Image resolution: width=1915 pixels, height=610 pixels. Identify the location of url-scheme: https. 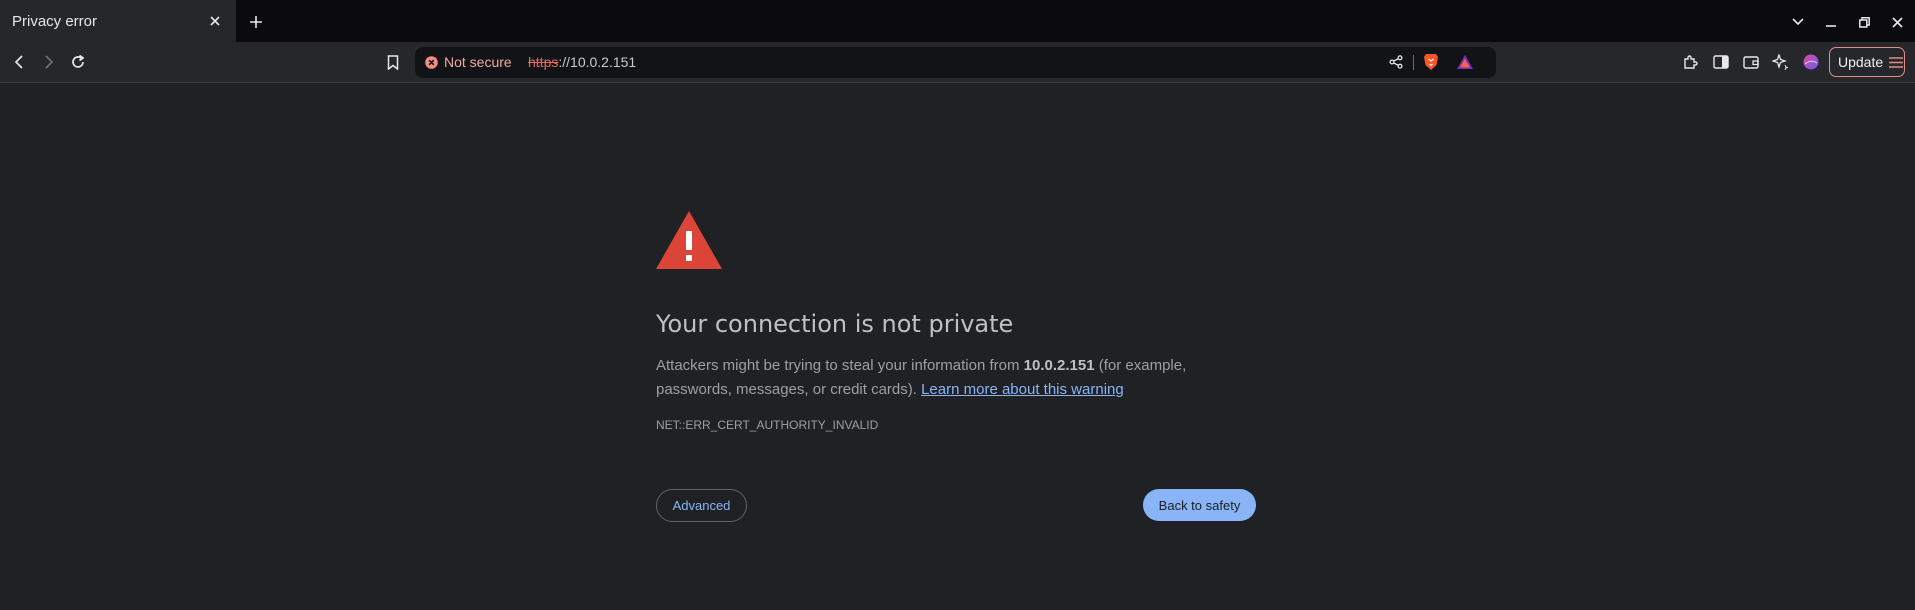
(543, 62).